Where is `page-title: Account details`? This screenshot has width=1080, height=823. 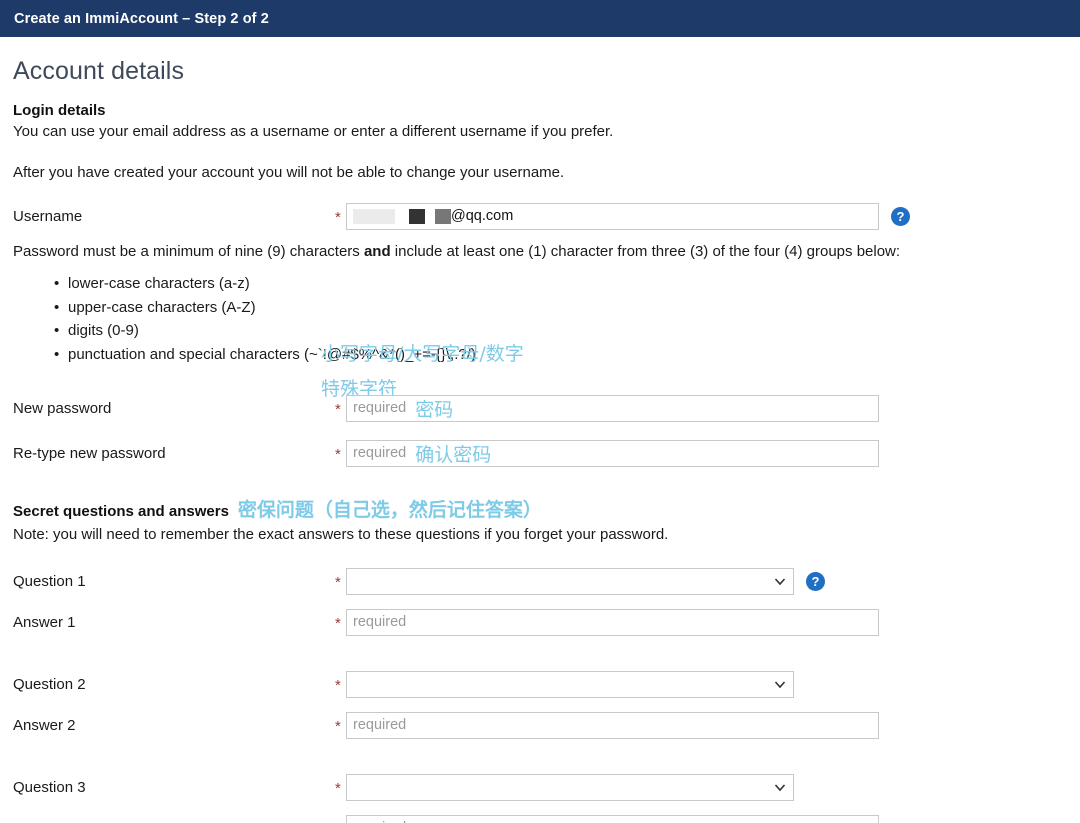 page-title: Account details is located at coordinates (99, 71).